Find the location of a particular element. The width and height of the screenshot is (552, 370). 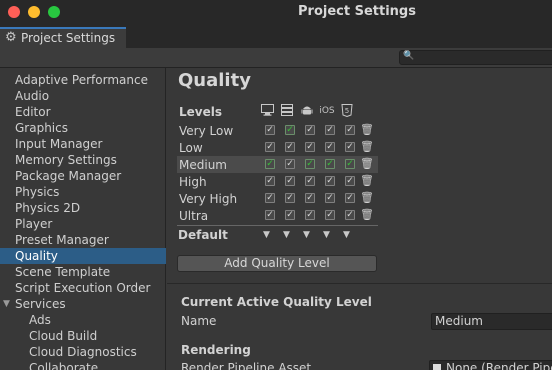

tab-strip: ⚙ Project Settings is located at coordinates (276, 37).